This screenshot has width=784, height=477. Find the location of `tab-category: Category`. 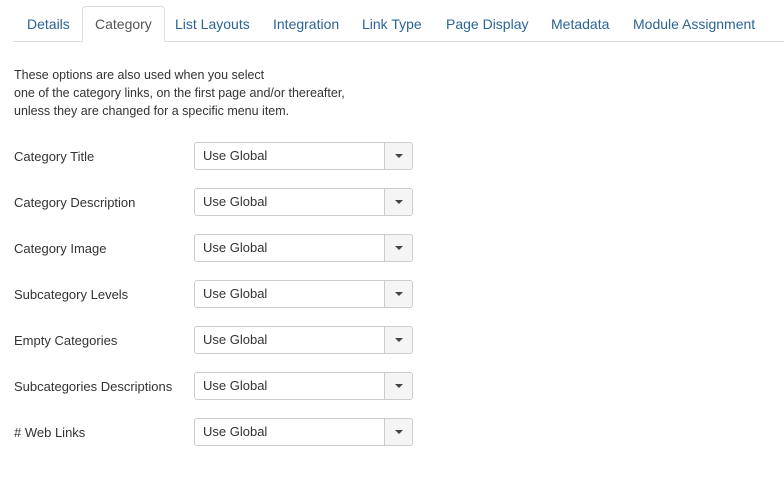

tab-category: Category is located at coordinates (123, 24).